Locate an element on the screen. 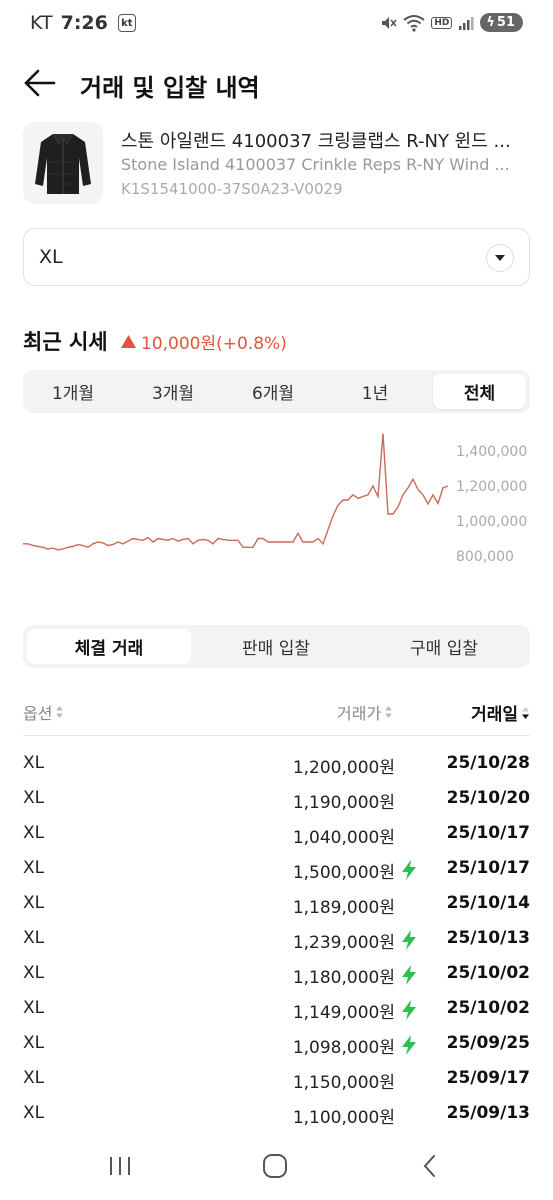 Image resolution: width=553 pixels, height=1200 pixels. size-select-value: XL is located at coordinates (51, 257).